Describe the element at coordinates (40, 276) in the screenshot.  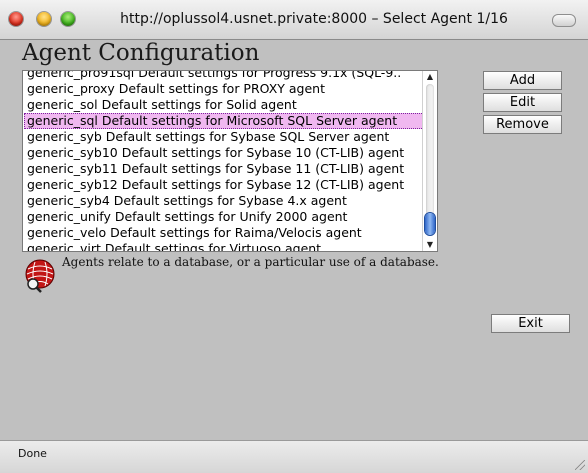
I see `openlink-globe-icon` at that location.